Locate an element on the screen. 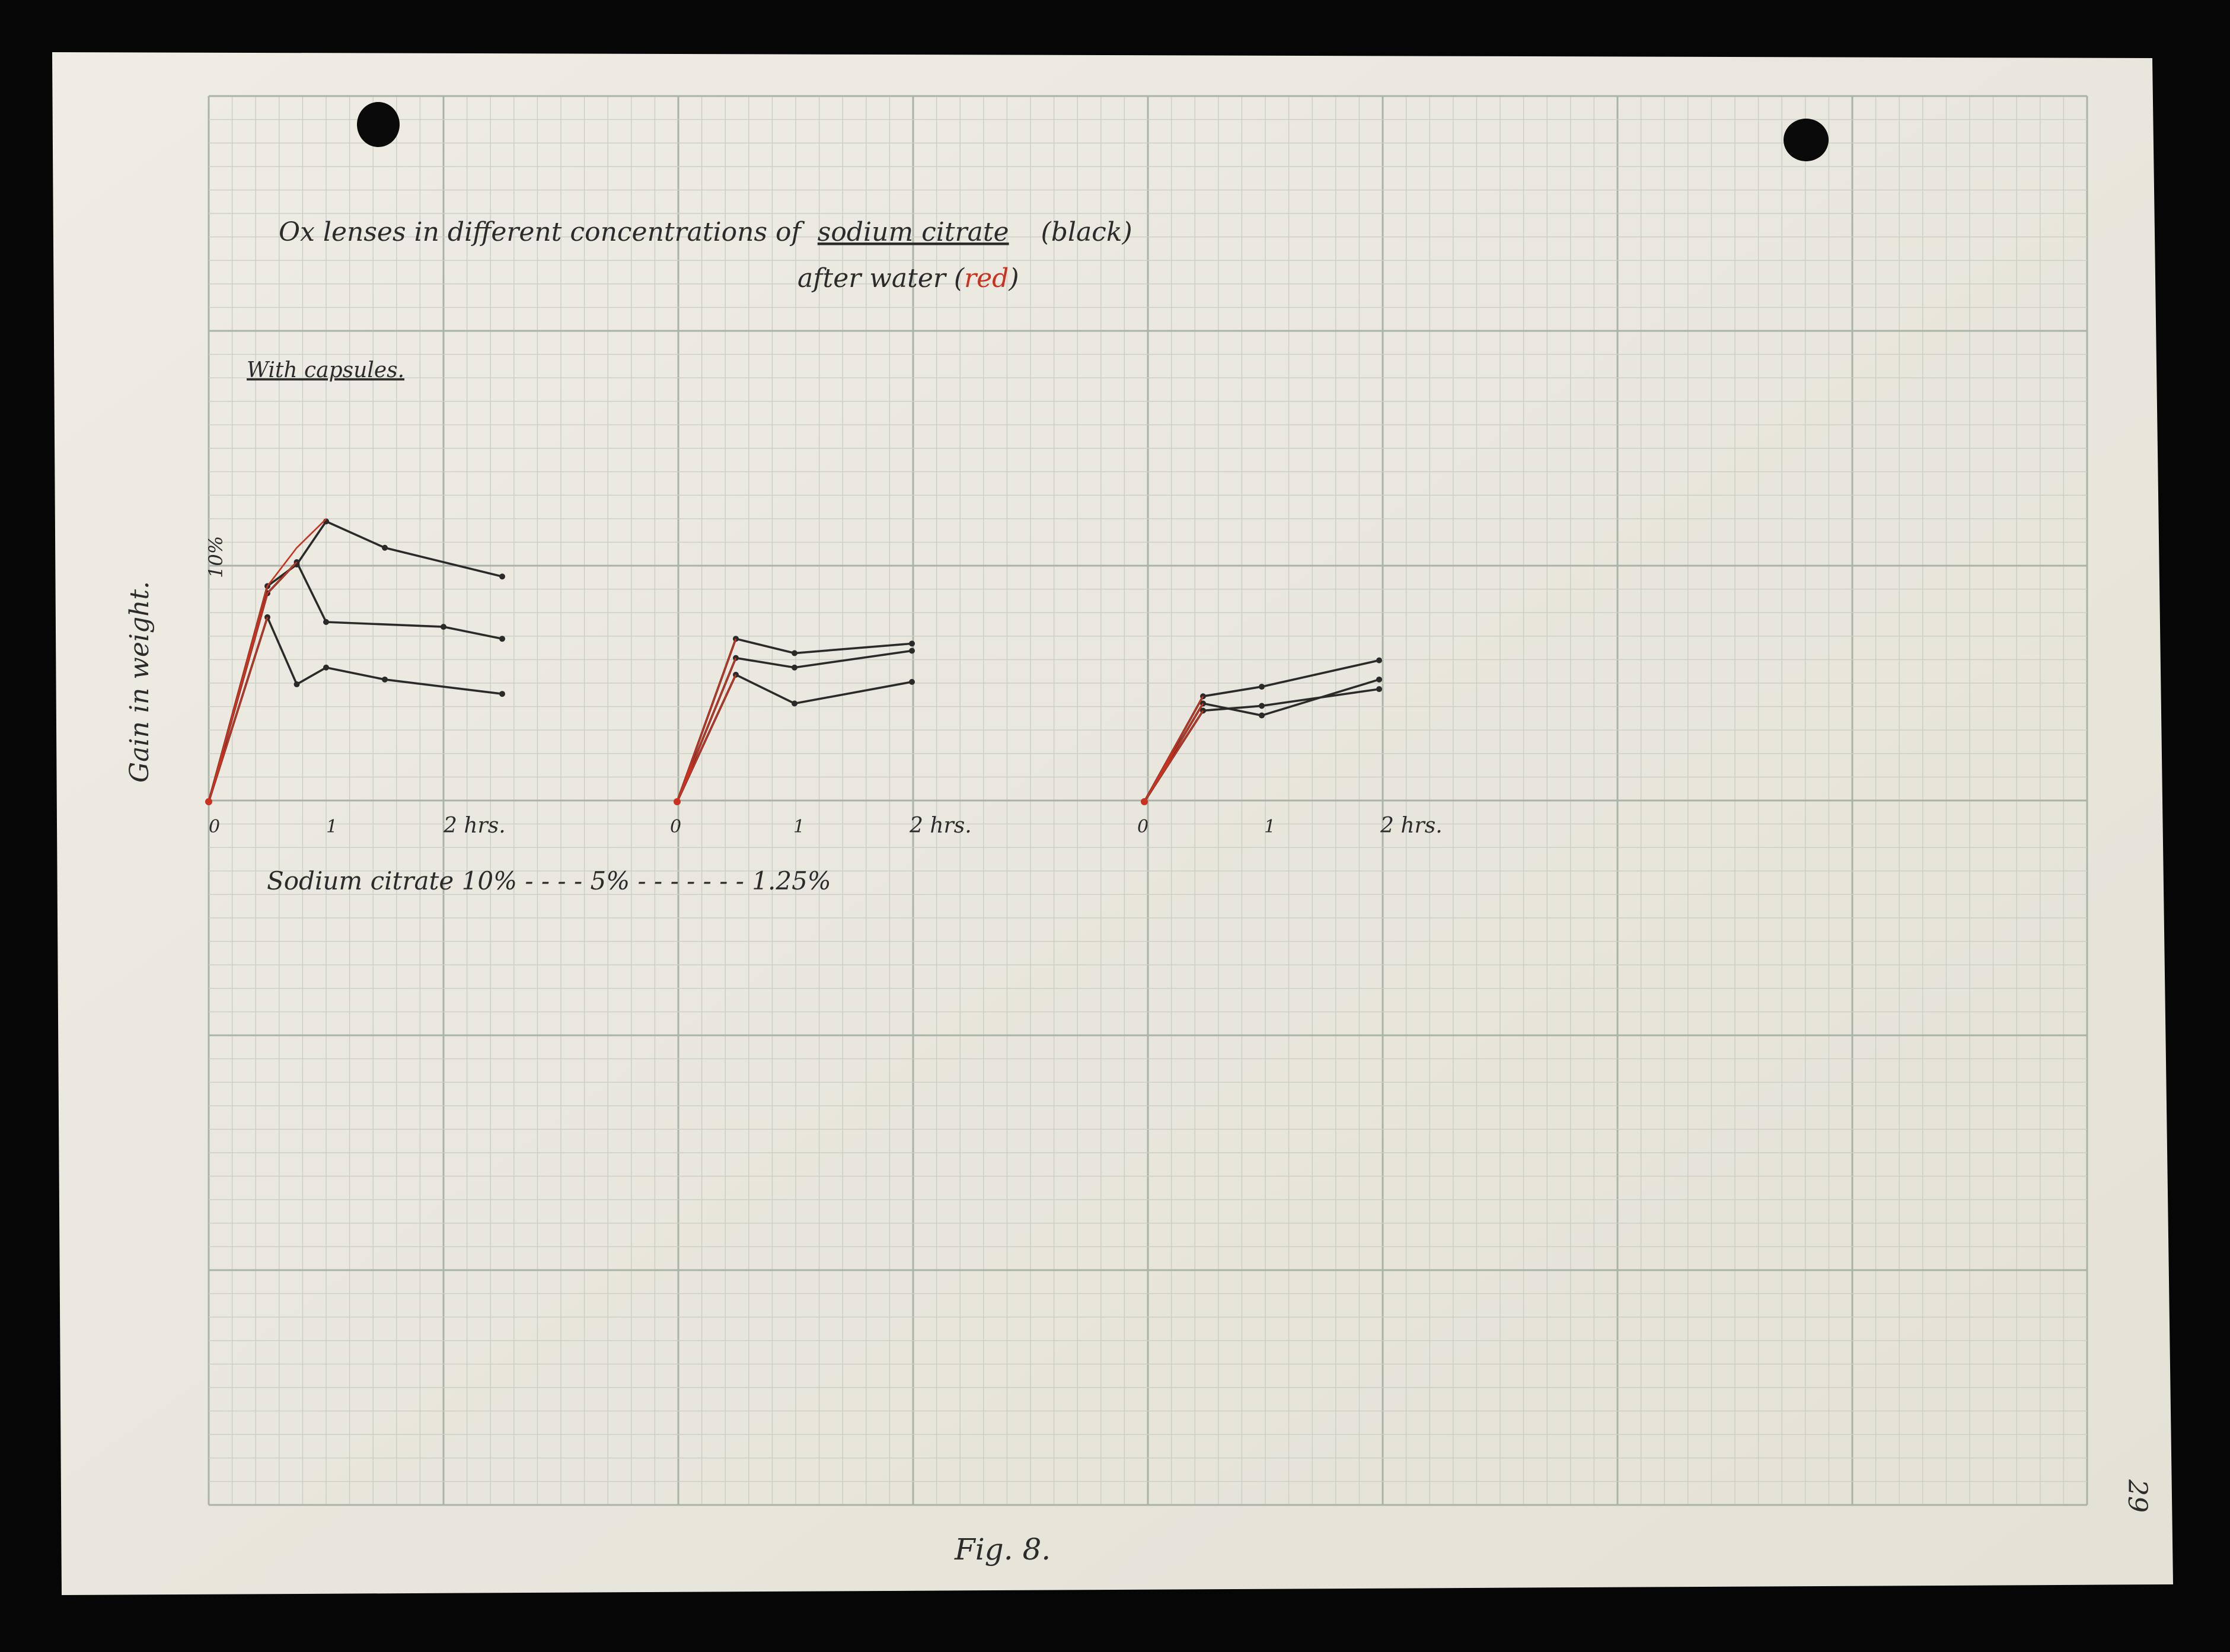 Image resolution: width=2230 pixels, height=1652 pixels. page-number: 29 is located at coordinates (2137, 1496).